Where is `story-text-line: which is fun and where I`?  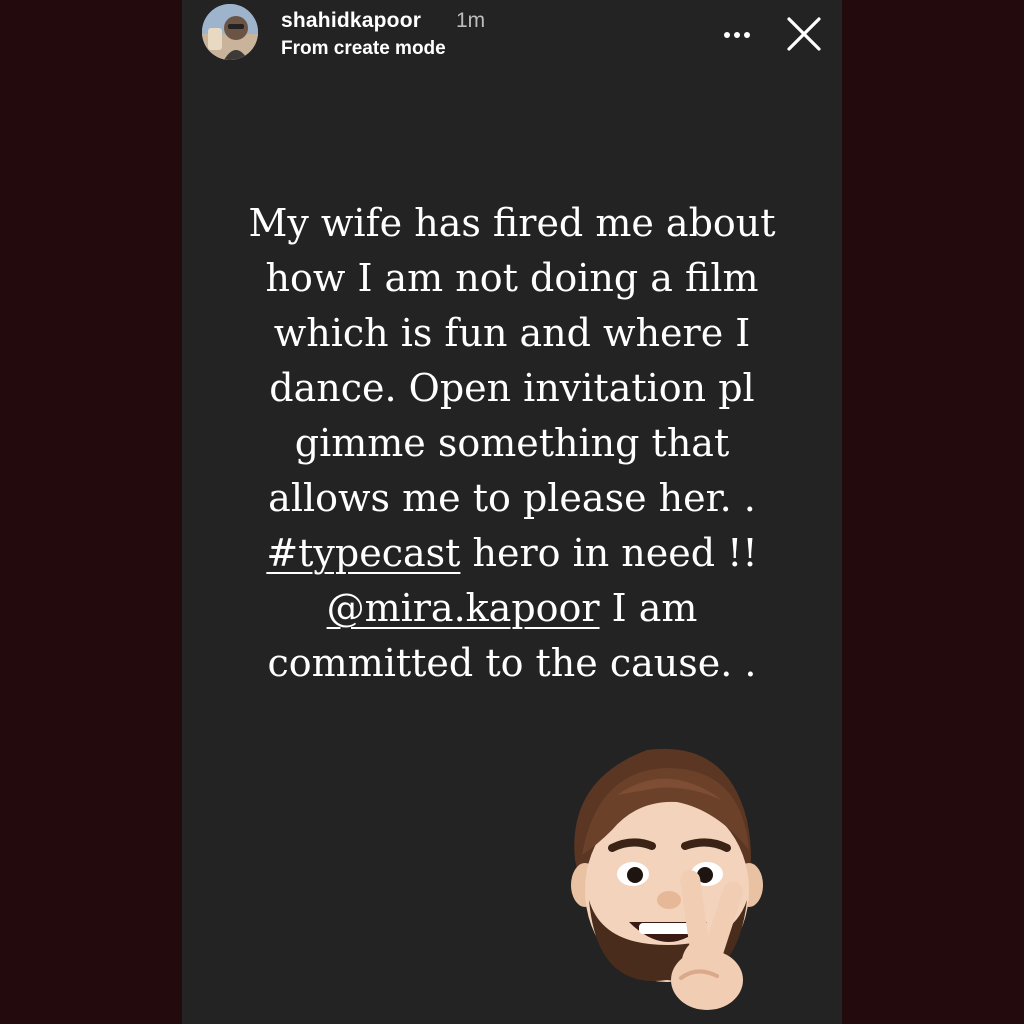 story-text-line: which is fun and where I is located at coordinates (512, 333).